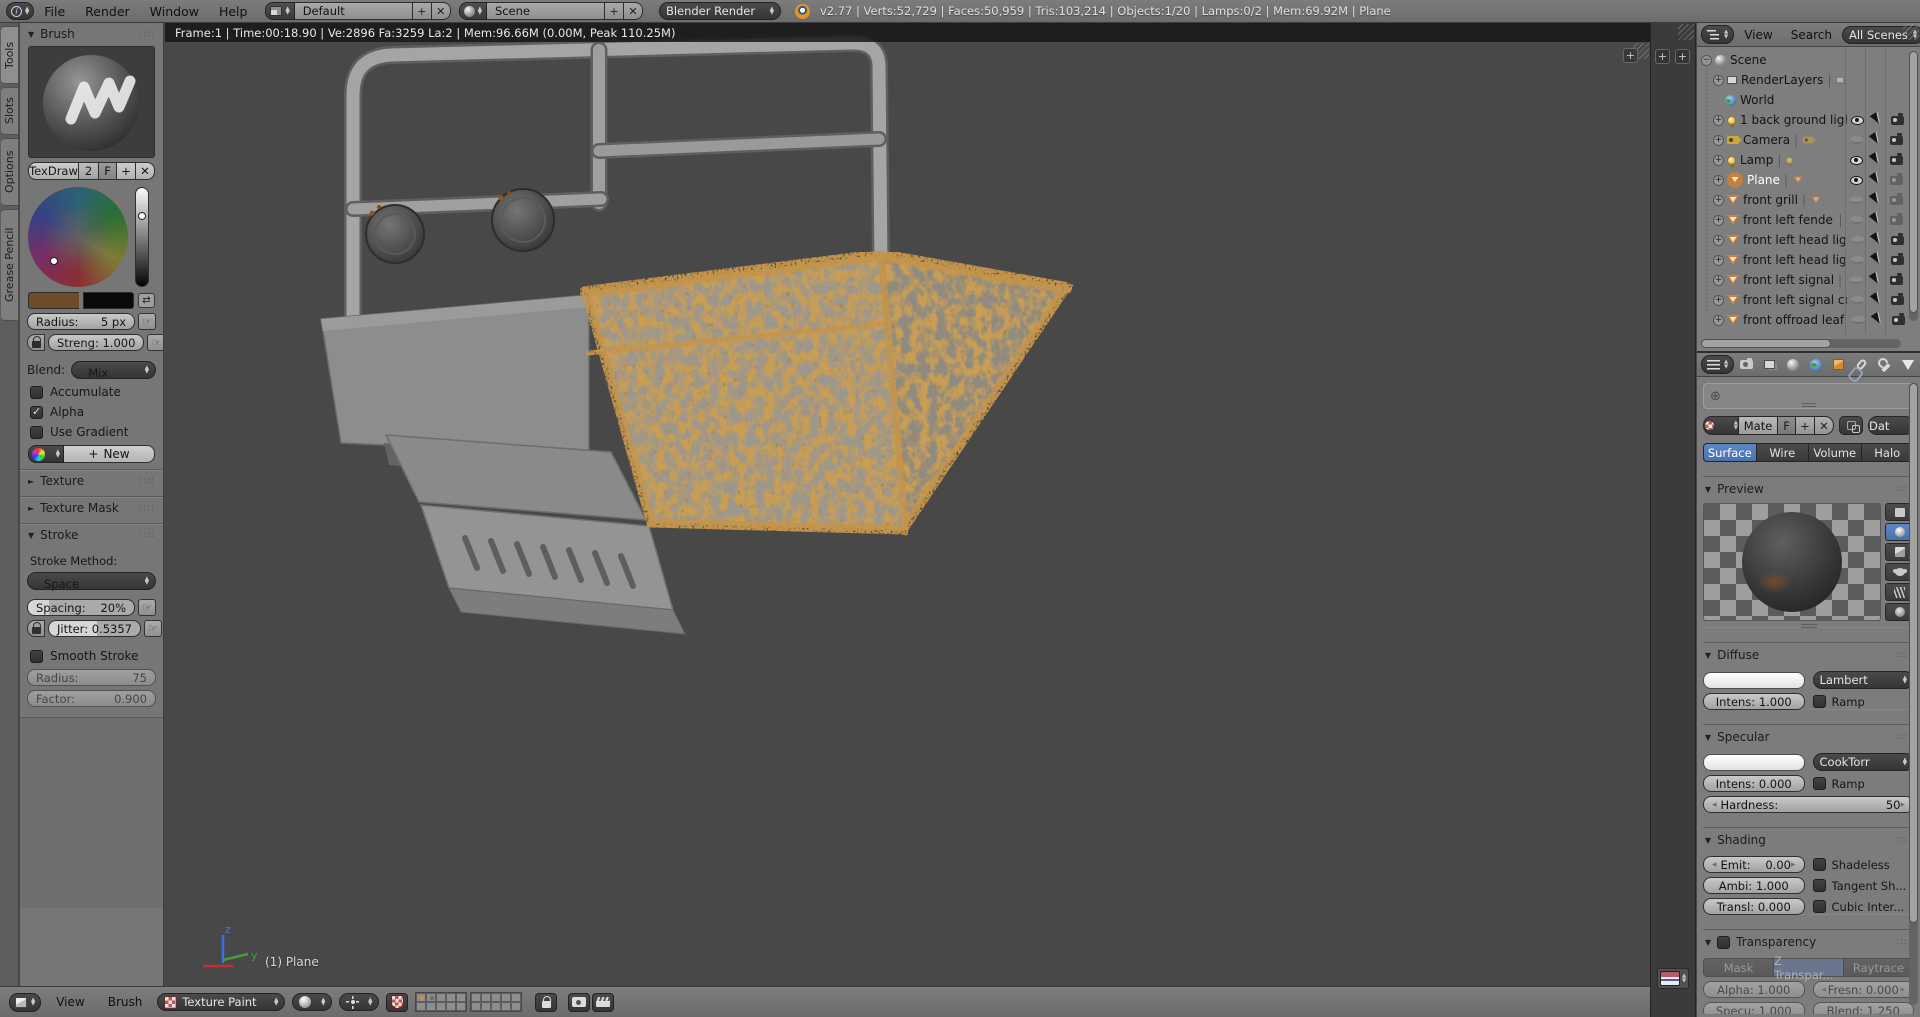 The height and width of the screenshot is (1017, 1920). Describe the element at coordinates (1808, 280) in the screenshot. I see `outliner-row-front-left-signal: + front left signal |` at that location.